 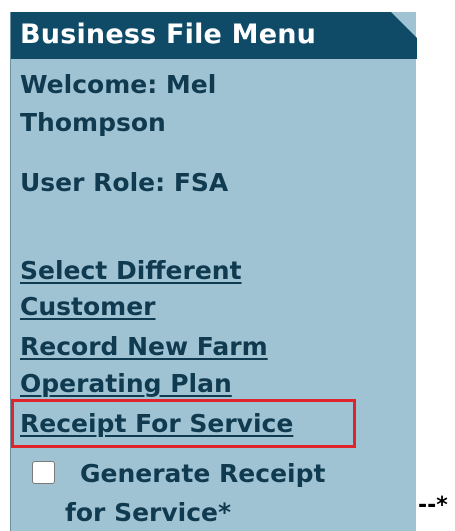 I want to click on trailing-marker: --*, so click(x=433, y=505).